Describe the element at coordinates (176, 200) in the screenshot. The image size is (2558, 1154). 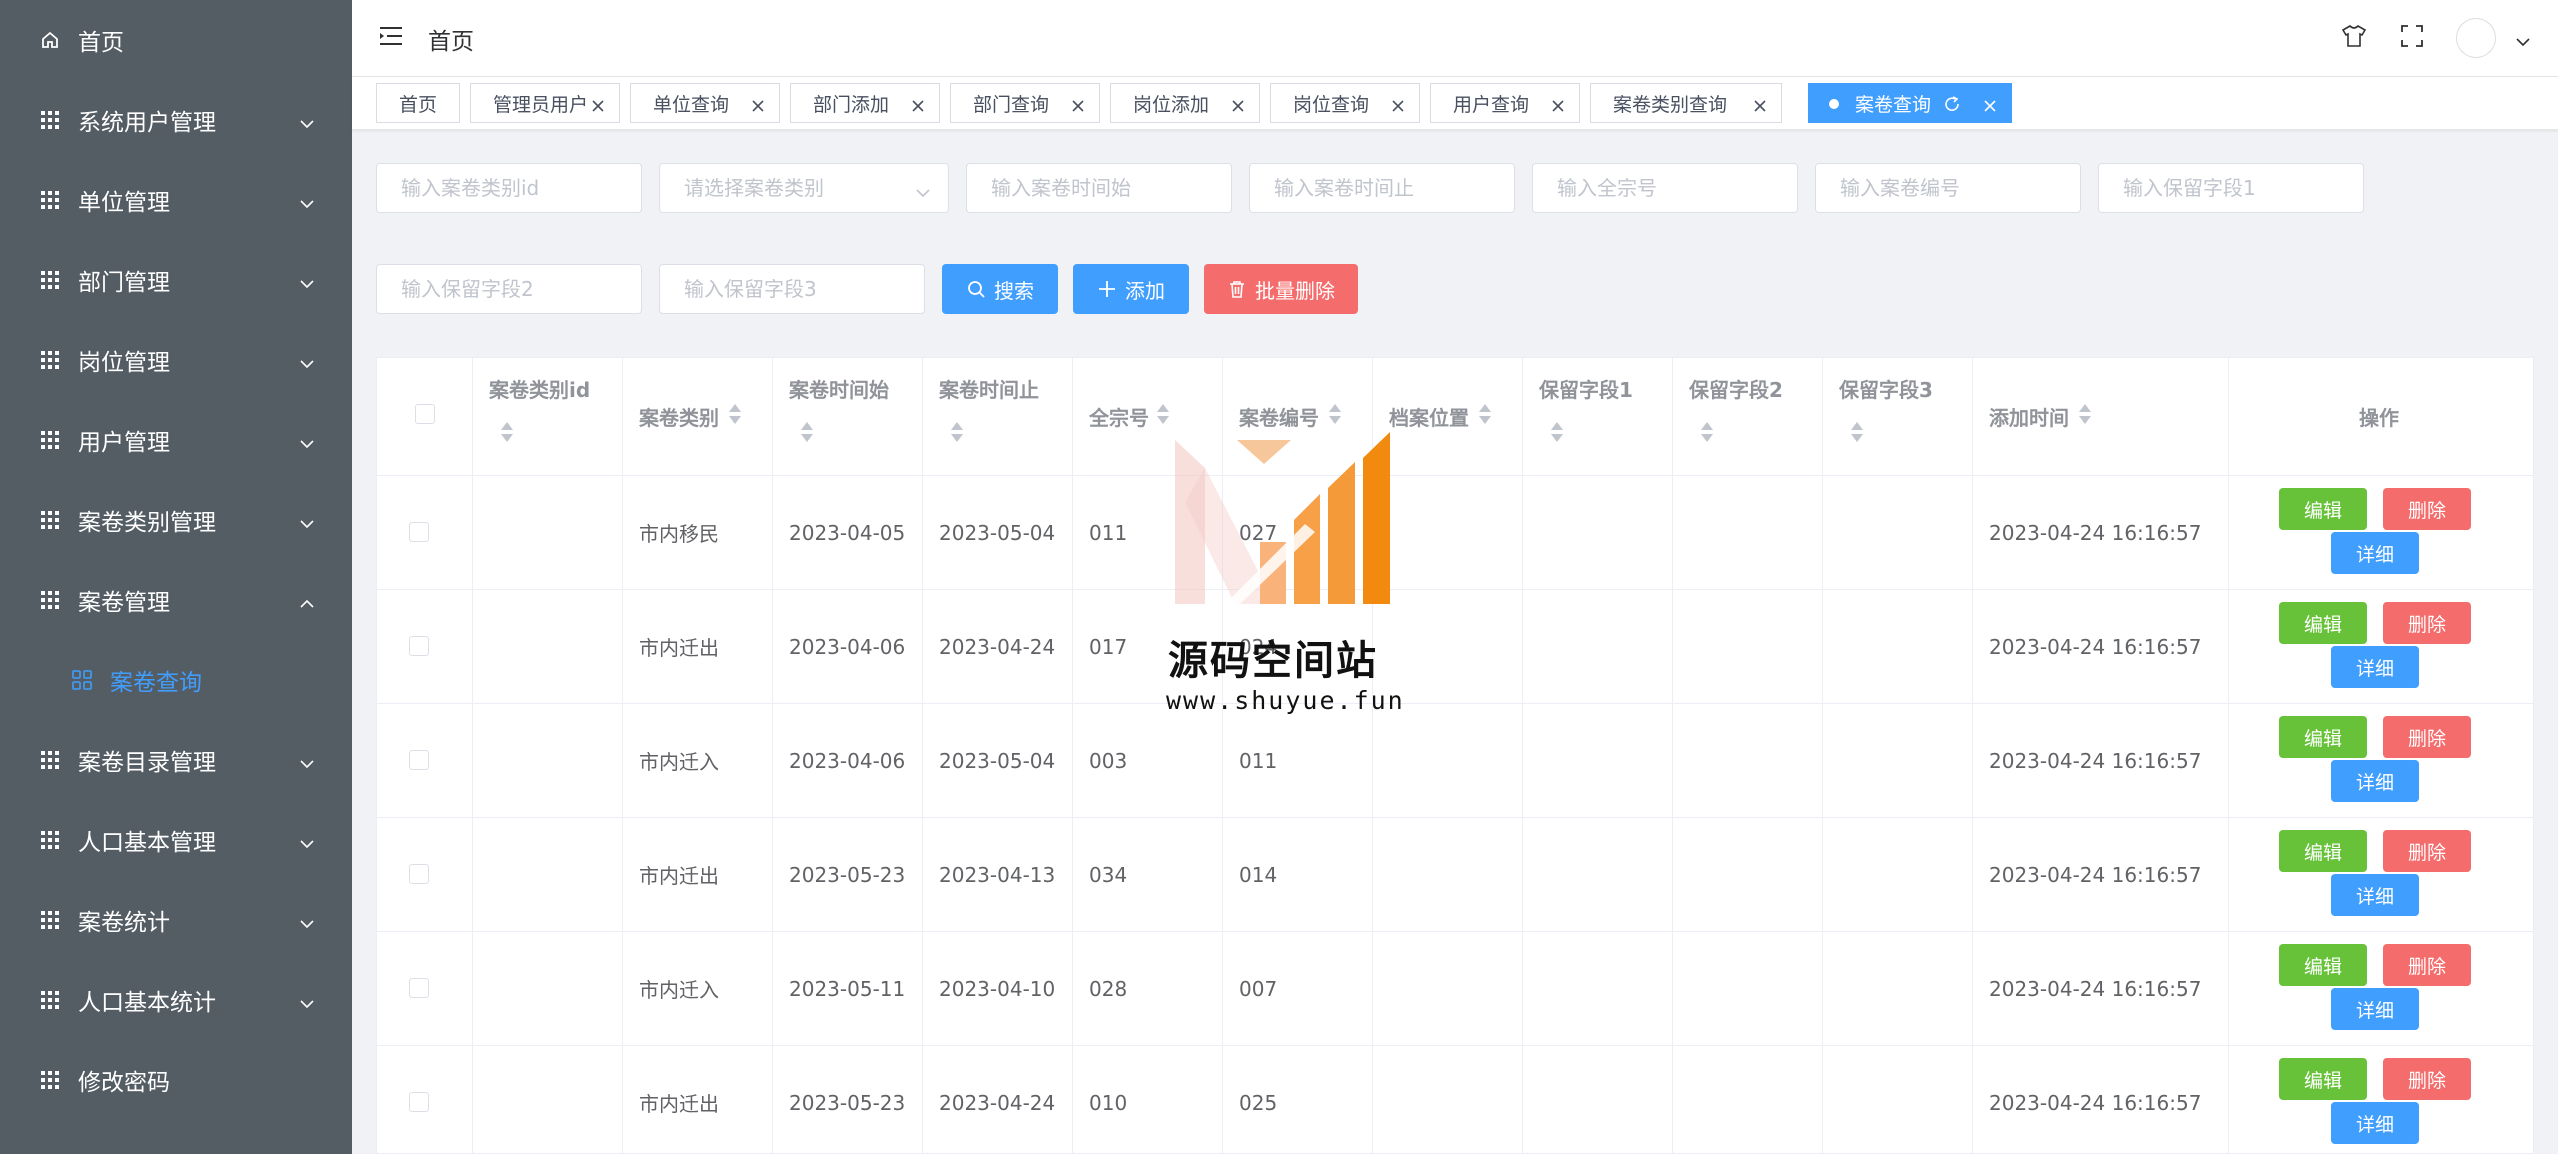
I see `sidebar-item-units: 单位管理` at that location.